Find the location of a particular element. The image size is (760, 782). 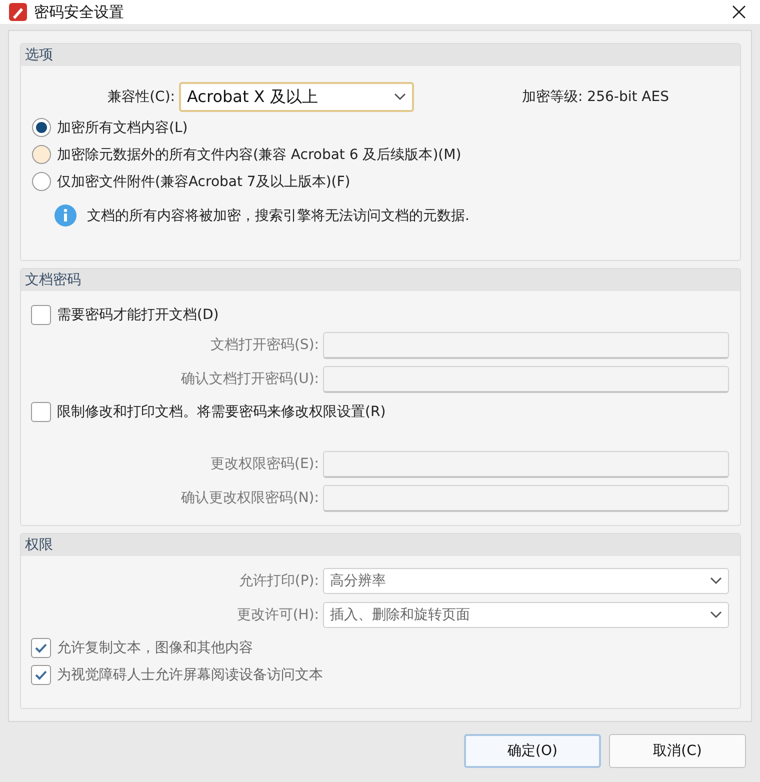

radio-label: 仅加密文件附件(兼容Acrobat 7及以上版本)(F) is located at coordinates (203, 181).